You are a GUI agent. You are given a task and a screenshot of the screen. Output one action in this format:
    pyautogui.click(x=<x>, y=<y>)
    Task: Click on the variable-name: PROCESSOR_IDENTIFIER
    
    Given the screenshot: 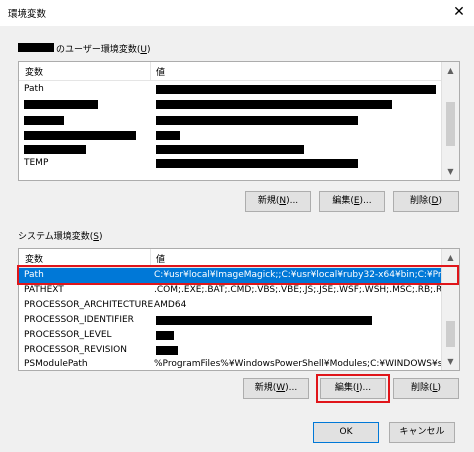 What is the action you would take?
    pyautogui.click(x=79, y=320)
    